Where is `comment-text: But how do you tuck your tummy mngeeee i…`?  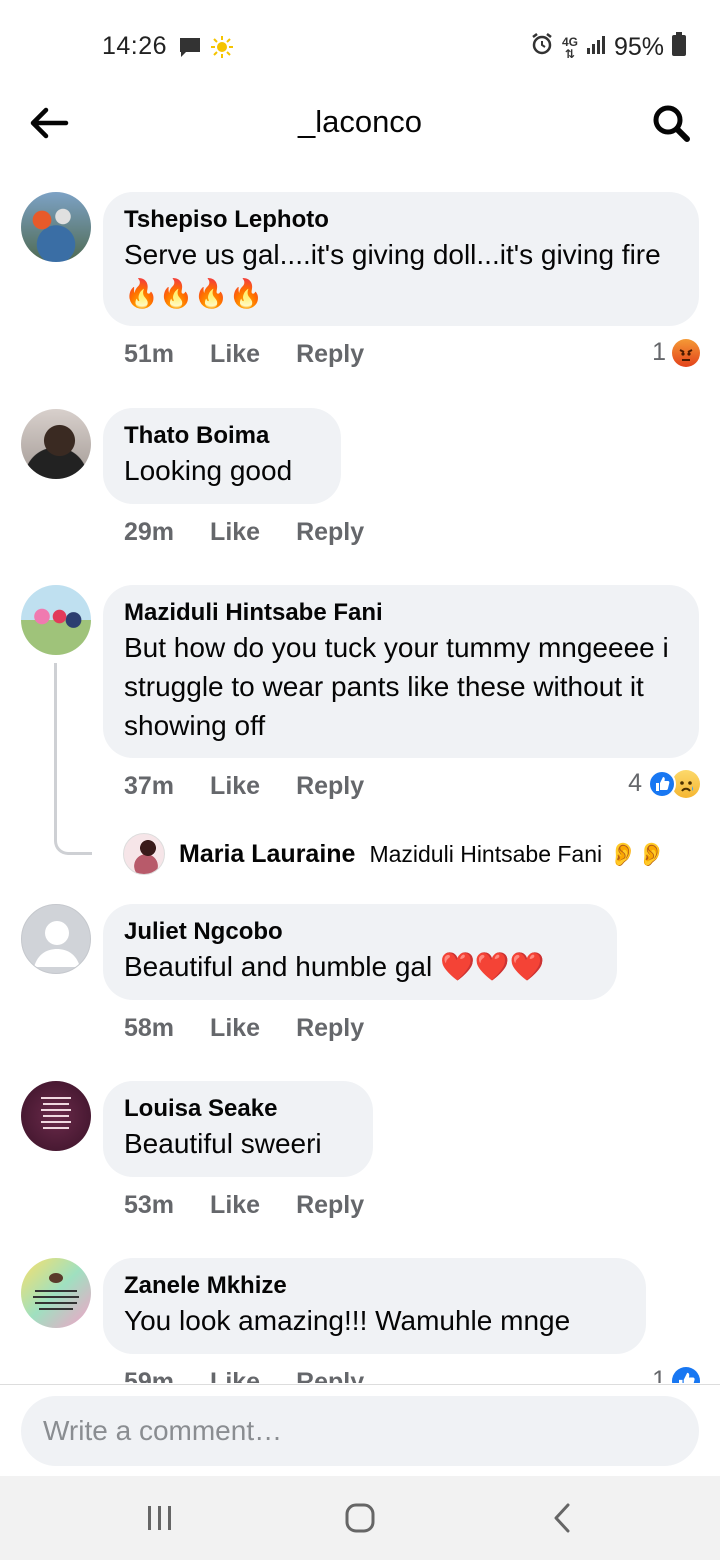
comment-text: But how do you tuck your tummy mngeeee i… is located at coordinates (396, 686).